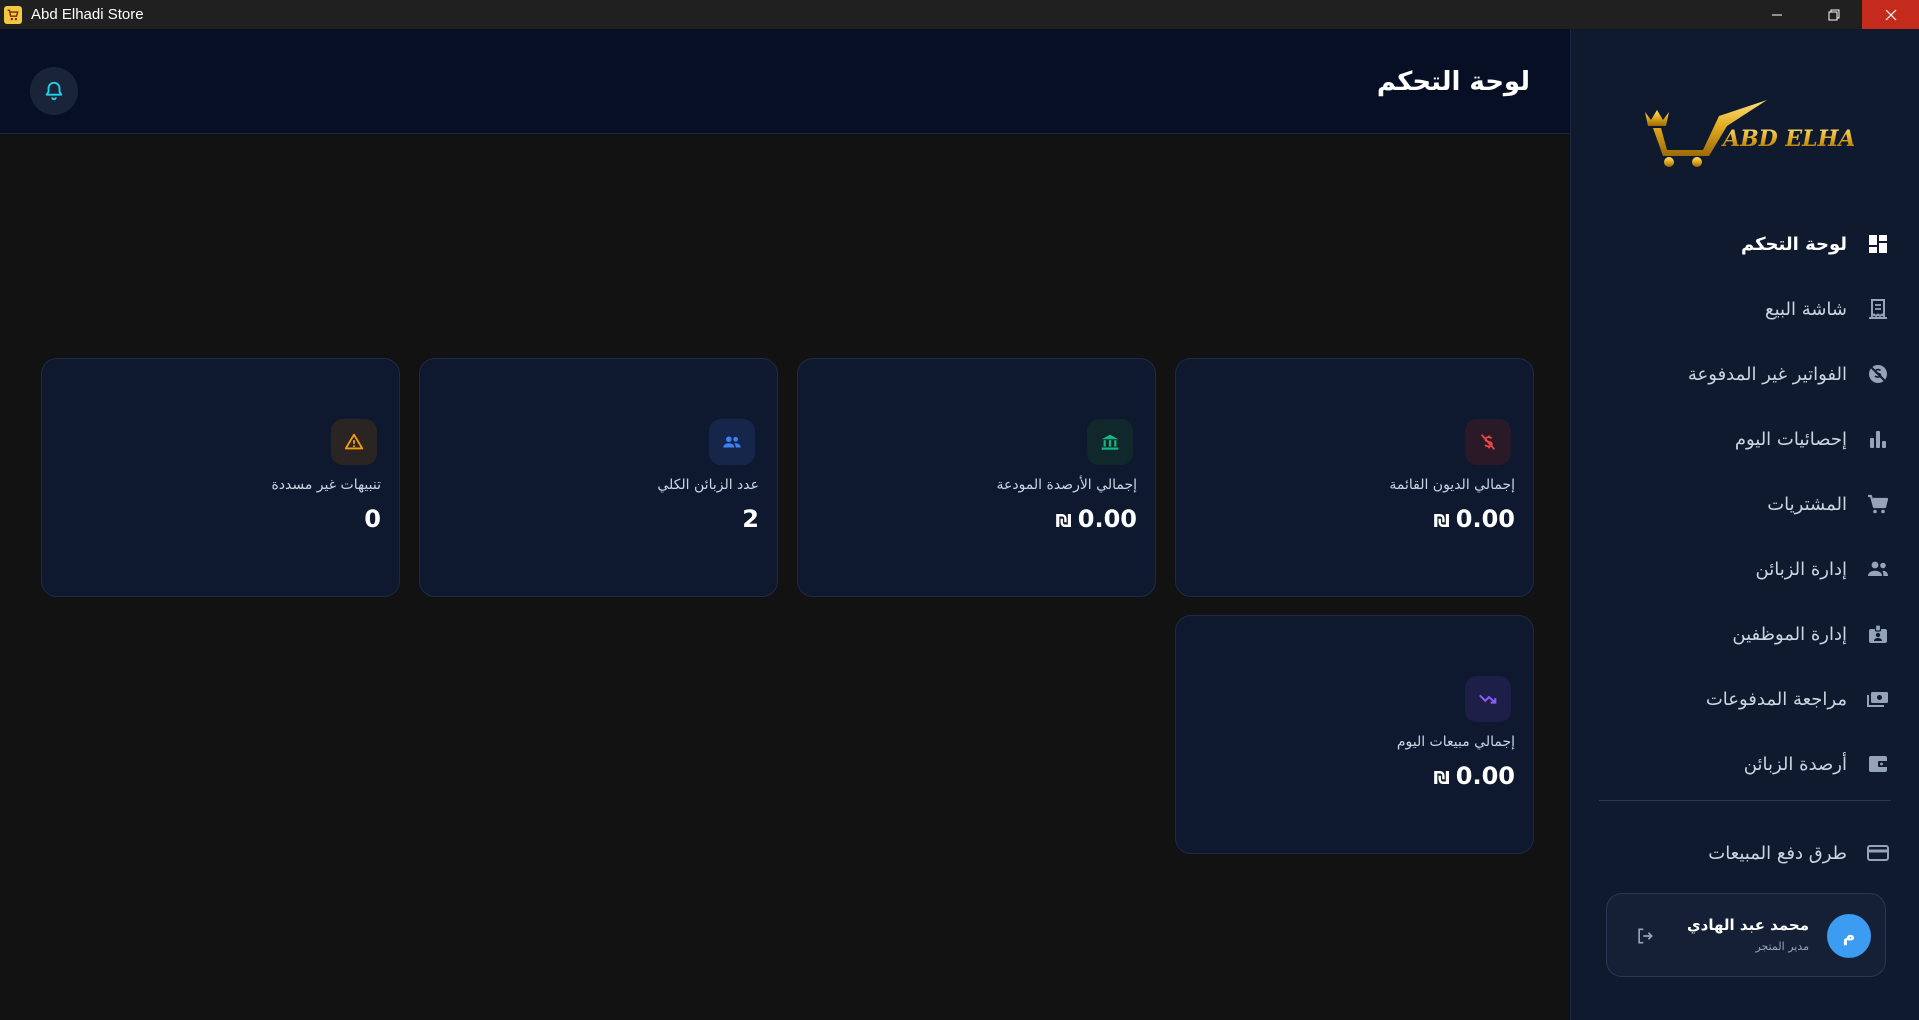 The width and height of the screenshot is (1919, 1020). I want to click on card-value: 0, so click(372, 519).